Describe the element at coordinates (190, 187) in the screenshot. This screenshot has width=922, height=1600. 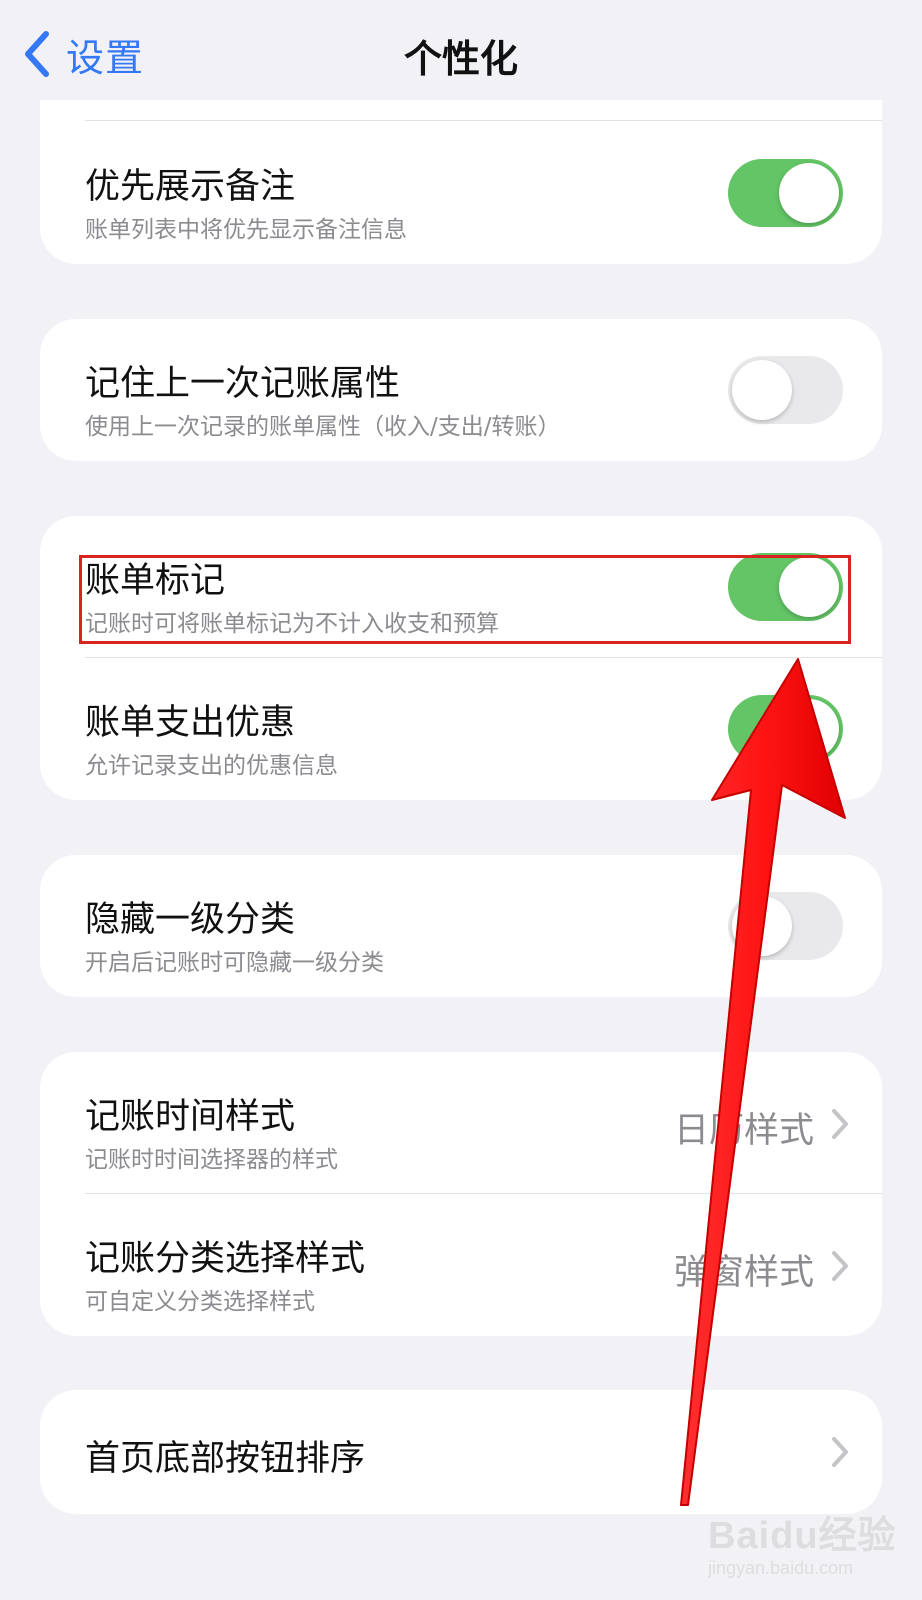
I see `setting-title: 优先展示备注` at that location.